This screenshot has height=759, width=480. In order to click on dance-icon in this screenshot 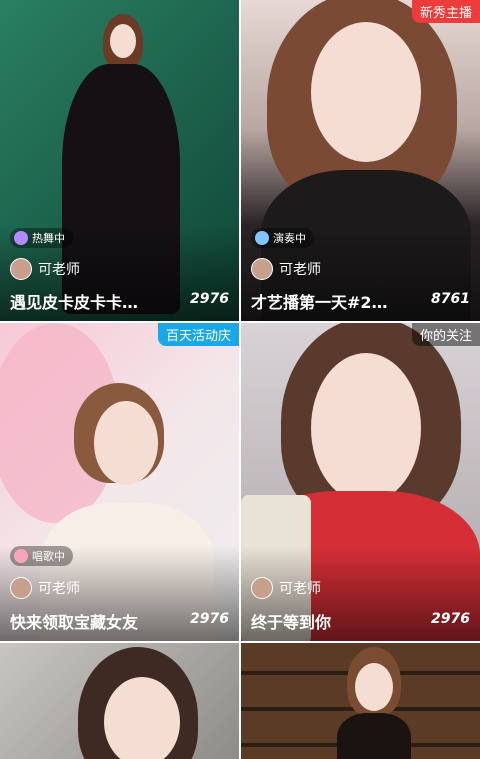, I will do `click(21, 238)`.